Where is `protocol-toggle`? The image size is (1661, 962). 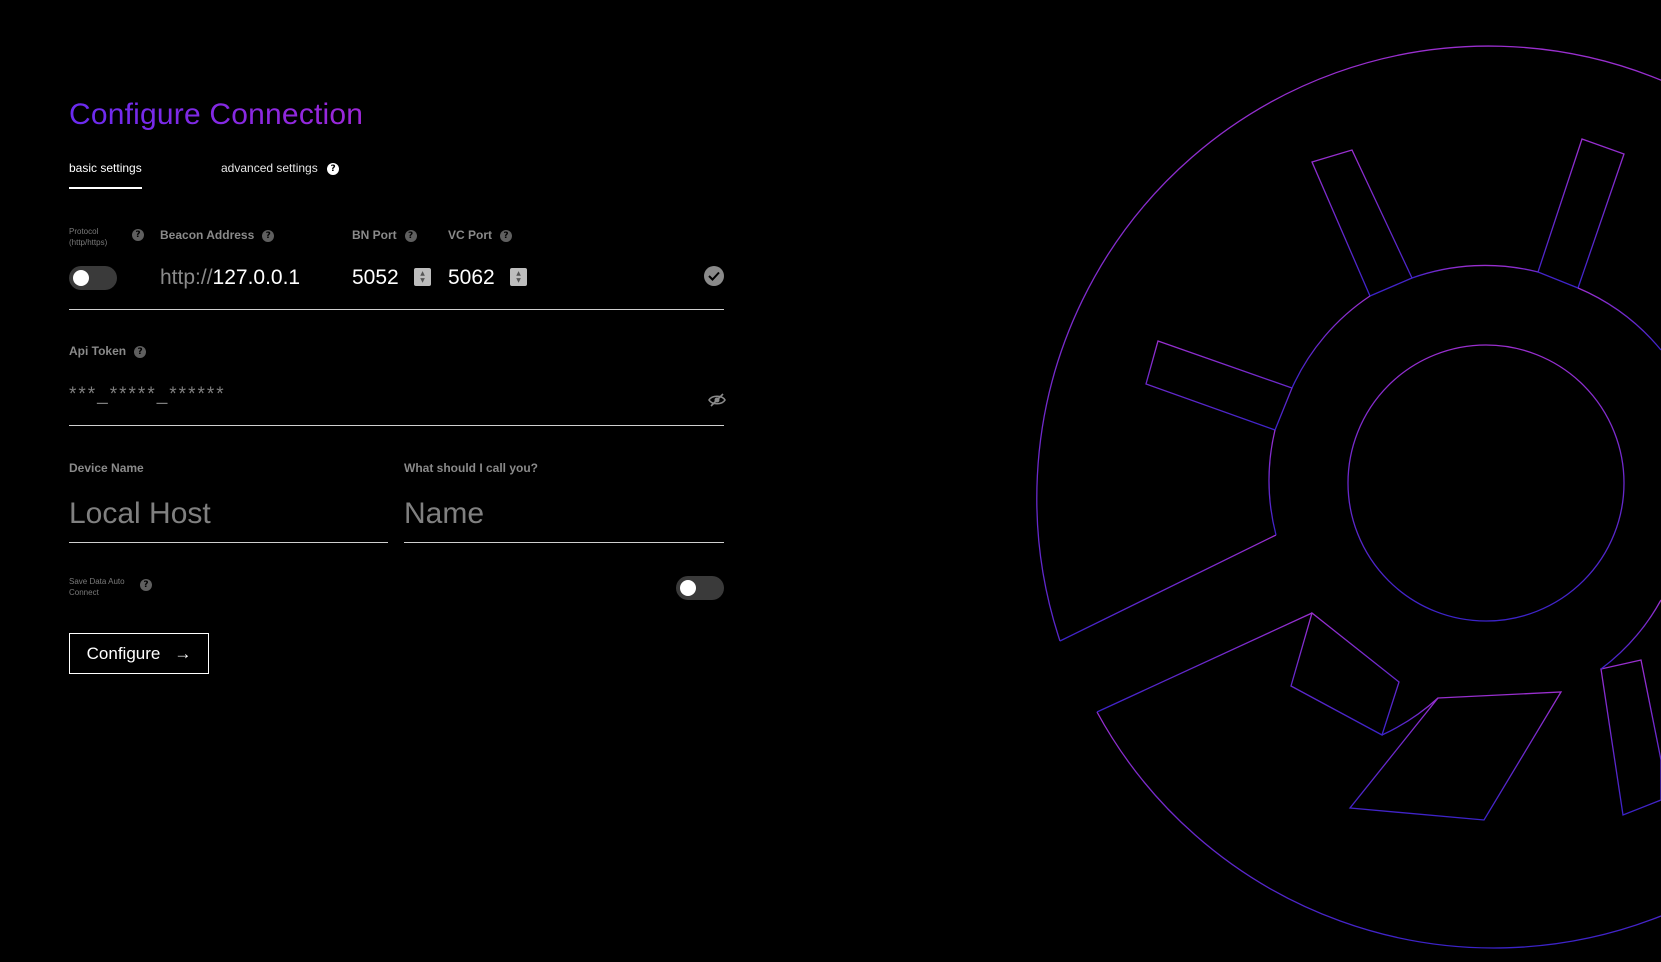
protocol-toggle is located at coordinates (93, 278).